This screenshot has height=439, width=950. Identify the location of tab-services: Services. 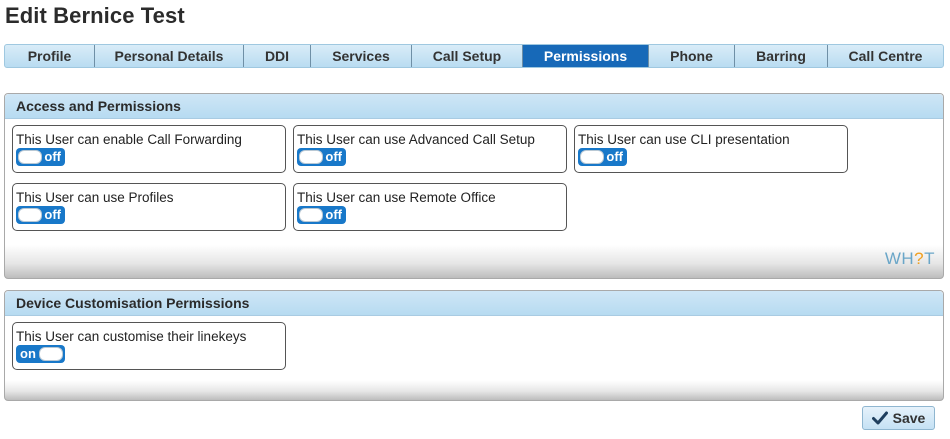
(361, 56).